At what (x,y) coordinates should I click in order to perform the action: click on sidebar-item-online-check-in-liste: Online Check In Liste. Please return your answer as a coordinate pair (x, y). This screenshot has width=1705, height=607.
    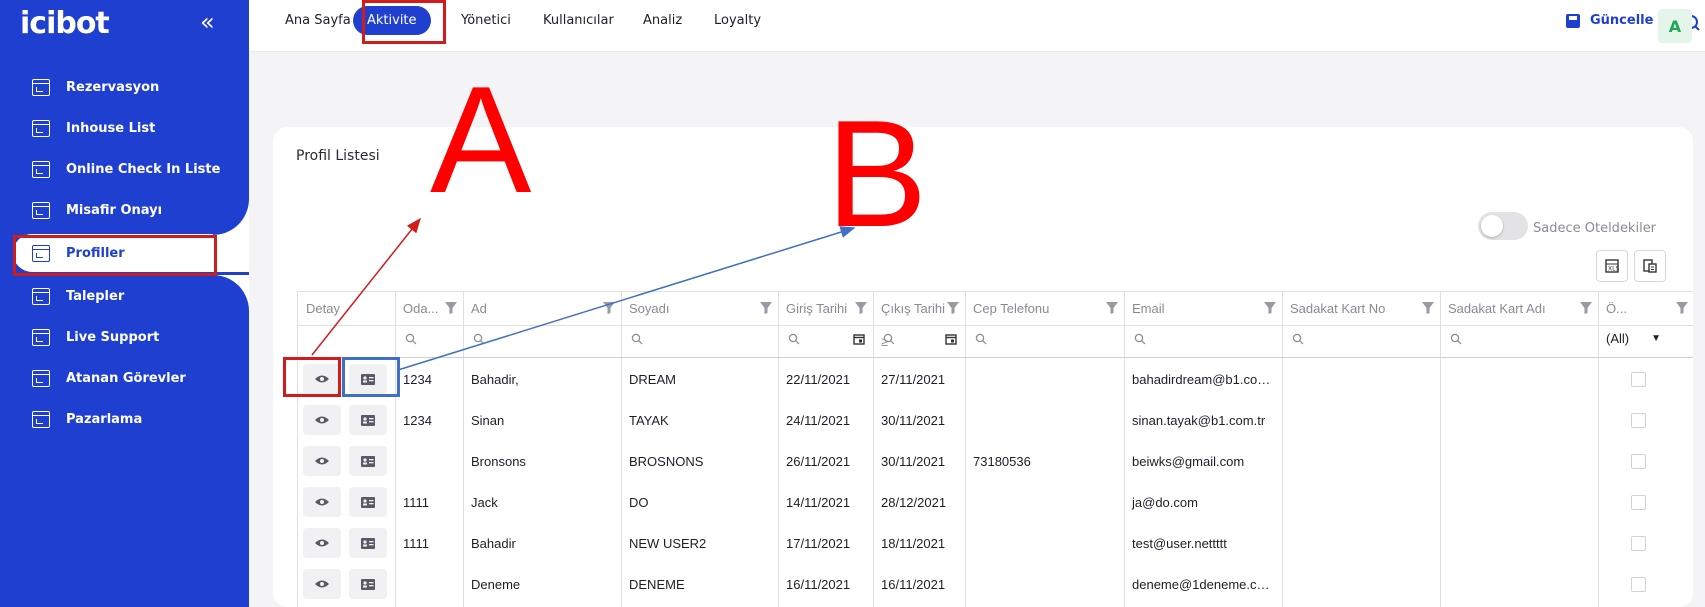
    Looking at the image, I should click on (124, 169).